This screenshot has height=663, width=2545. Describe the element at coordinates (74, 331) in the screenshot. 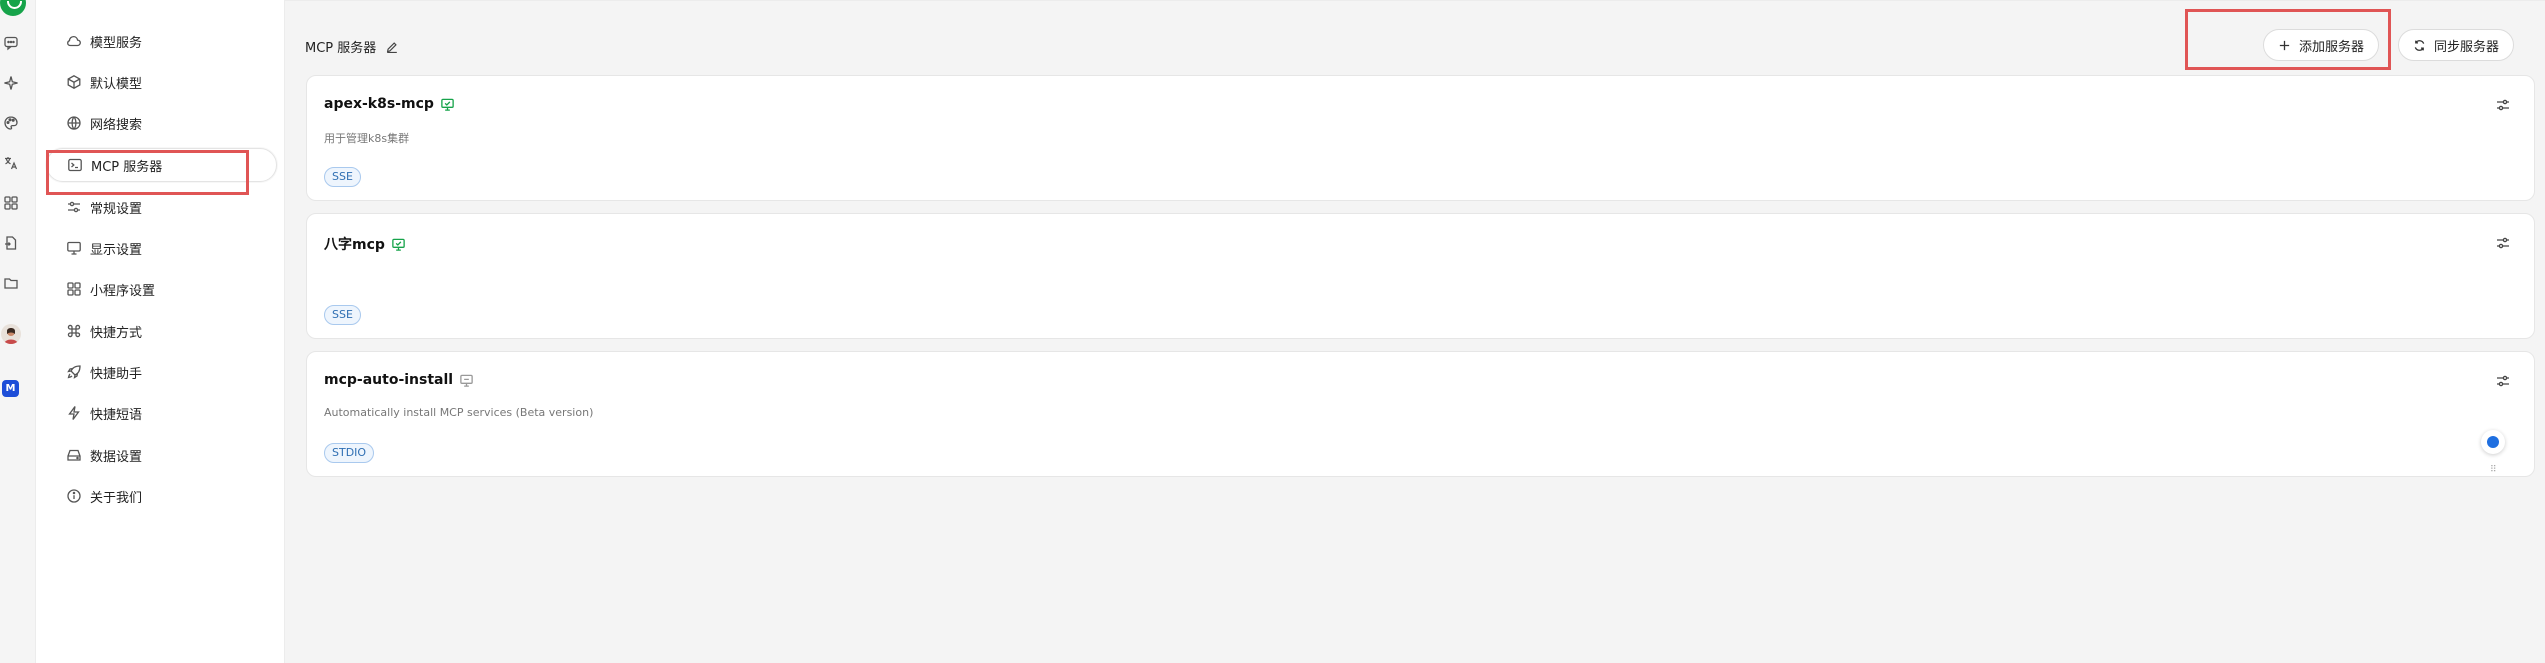

I see `command-icon` at that location.